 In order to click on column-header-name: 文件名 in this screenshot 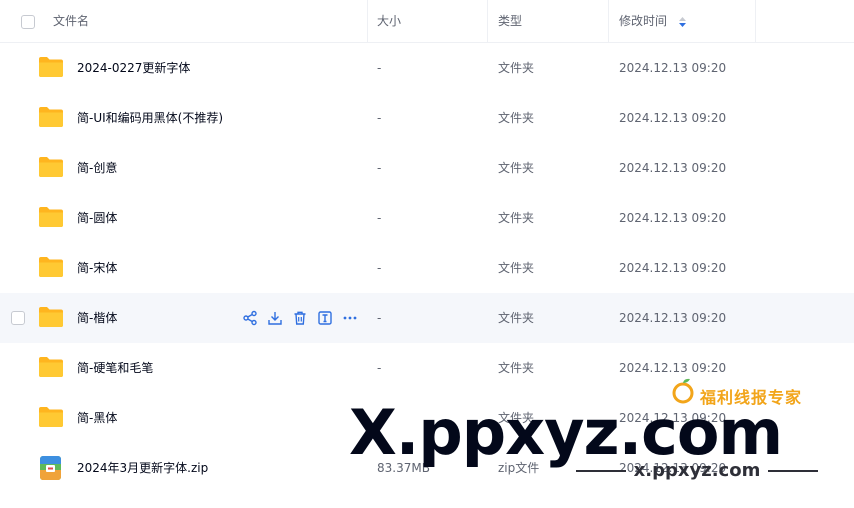, I will do `click(71, 21)`.